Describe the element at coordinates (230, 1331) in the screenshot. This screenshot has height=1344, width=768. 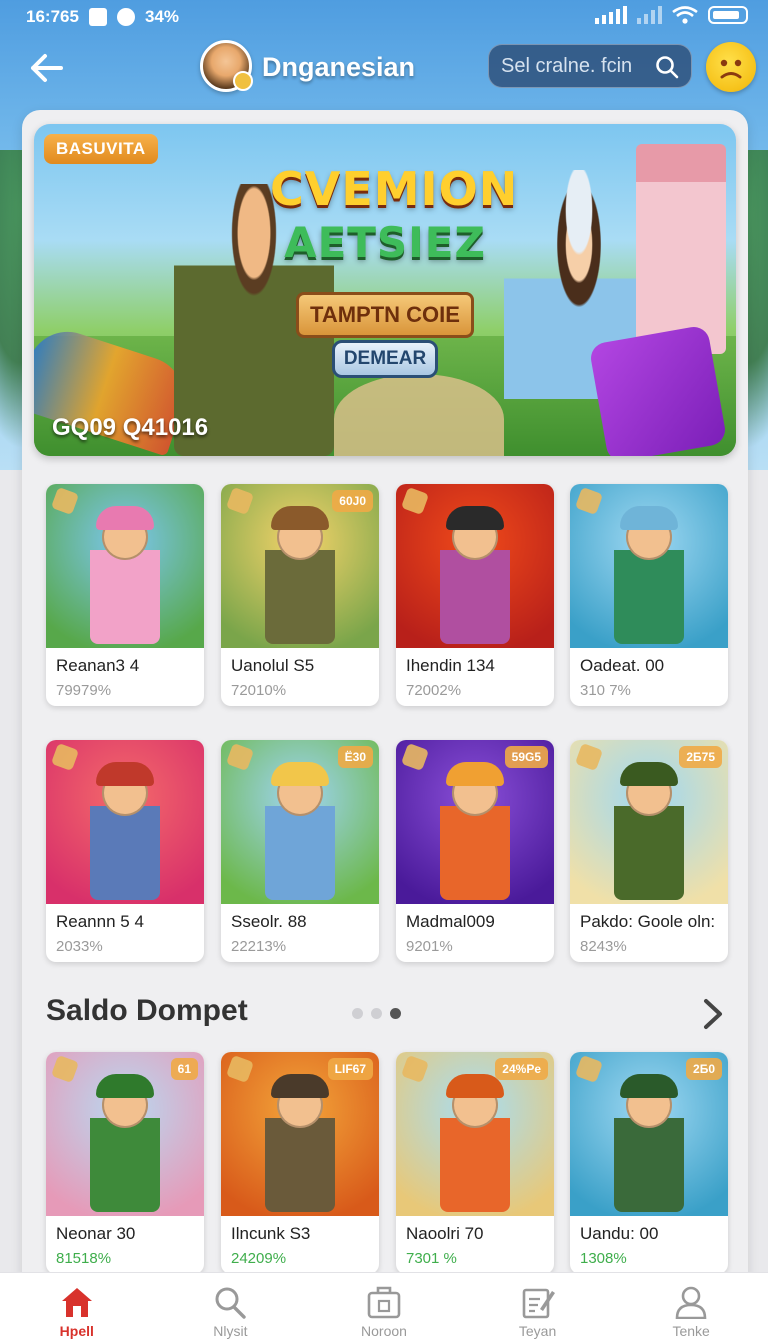
I see `nav-label: Nlysit` at that location.